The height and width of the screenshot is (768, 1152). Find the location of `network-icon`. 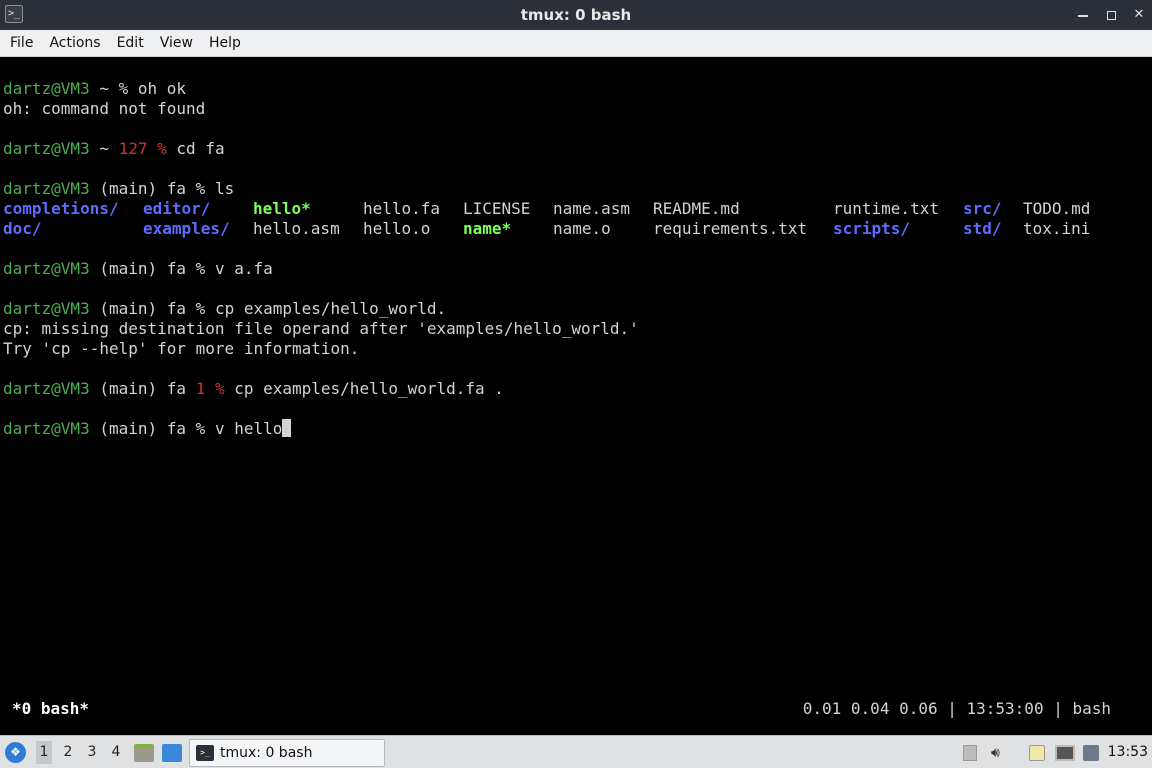

network-icon is located at coordinates (1065, 753).